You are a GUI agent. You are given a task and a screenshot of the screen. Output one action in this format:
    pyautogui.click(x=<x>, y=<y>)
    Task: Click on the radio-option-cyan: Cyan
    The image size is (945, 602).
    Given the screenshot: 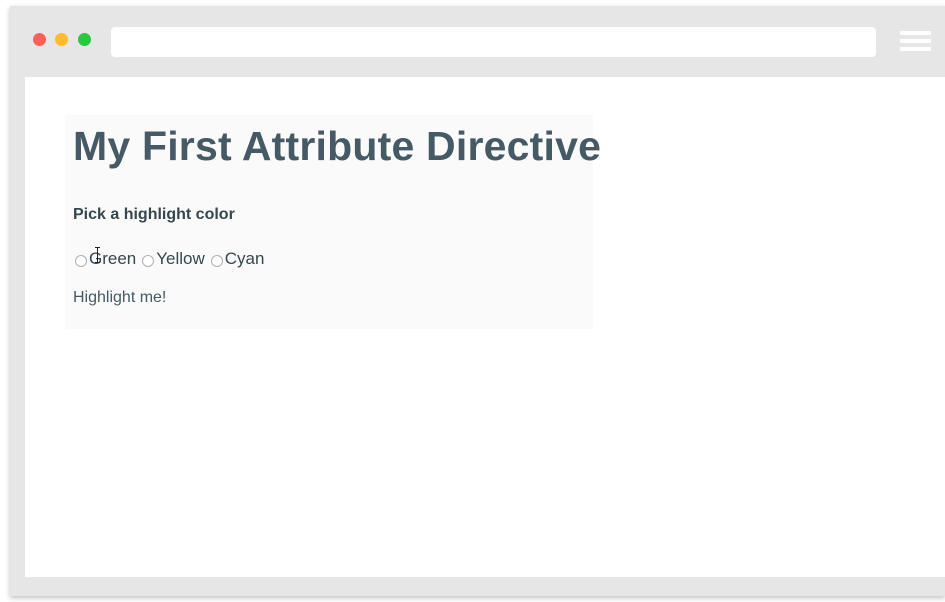 What is the action you would take?
    pyautogui.click(x=240, y=259)
    